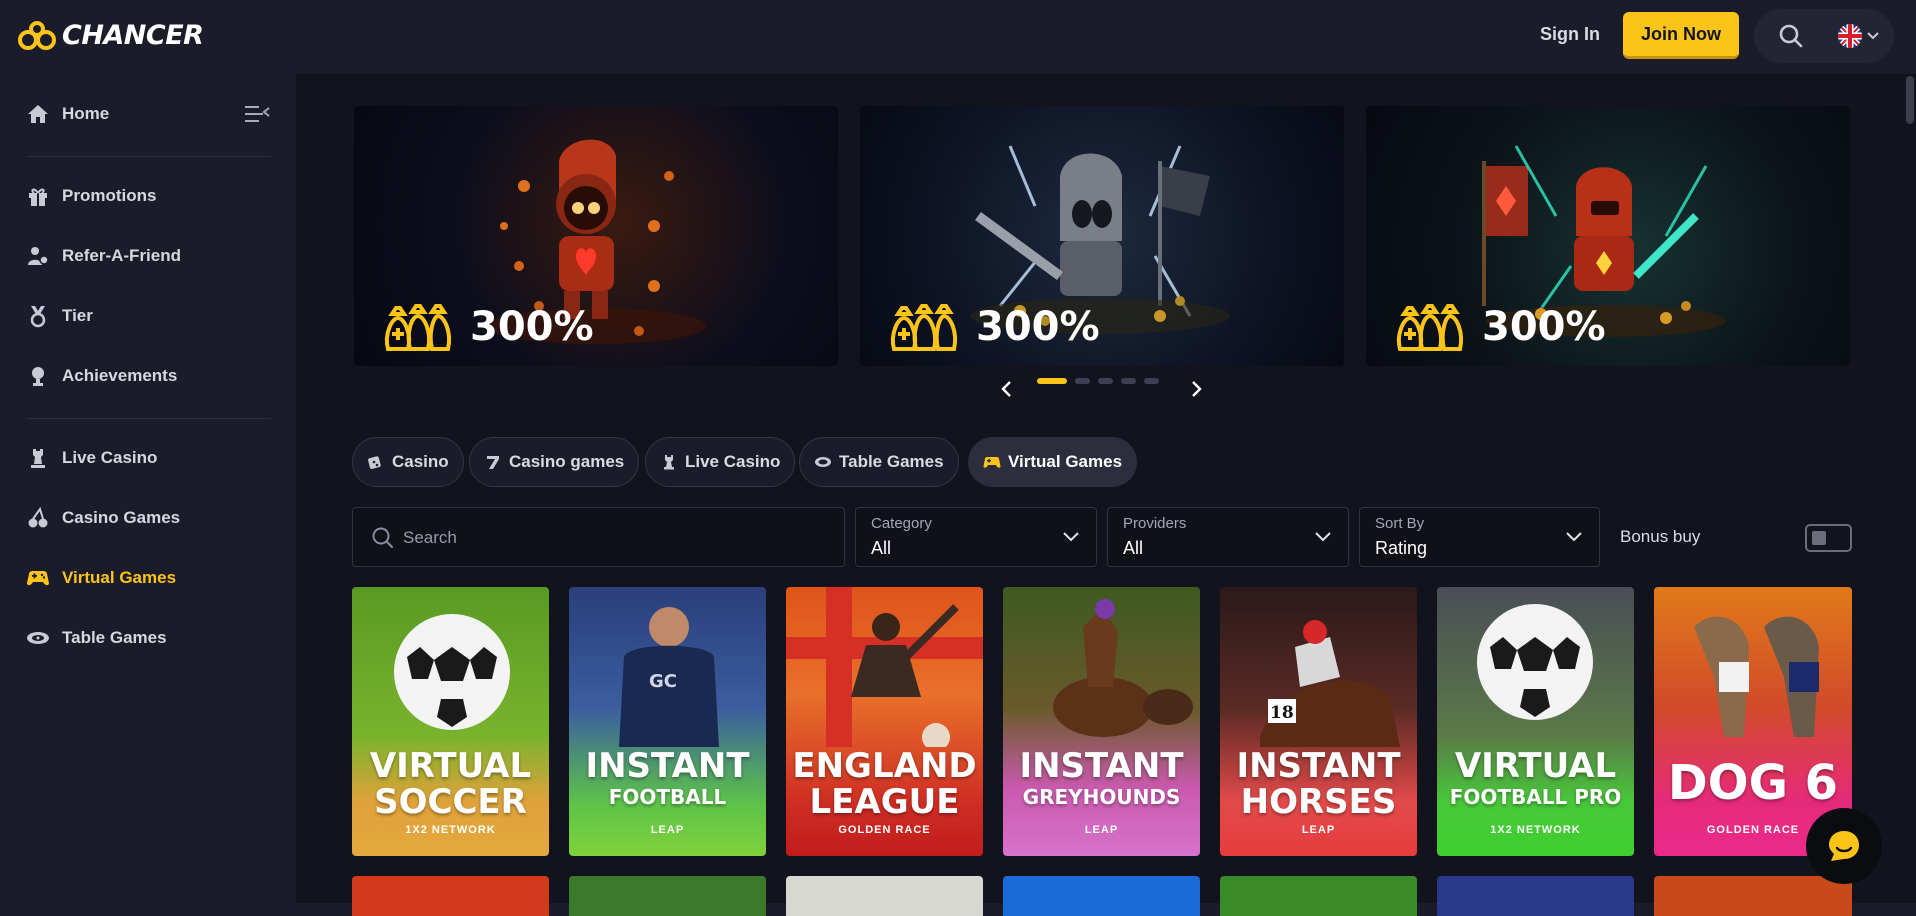 Image resolution: width=1916 pixels, height=916 pixels. What do you see at coordinates (1053, 462) in the screenshot?
I see `tab-virtual-games: Virtual Games` at bounding box center [1053, 462].